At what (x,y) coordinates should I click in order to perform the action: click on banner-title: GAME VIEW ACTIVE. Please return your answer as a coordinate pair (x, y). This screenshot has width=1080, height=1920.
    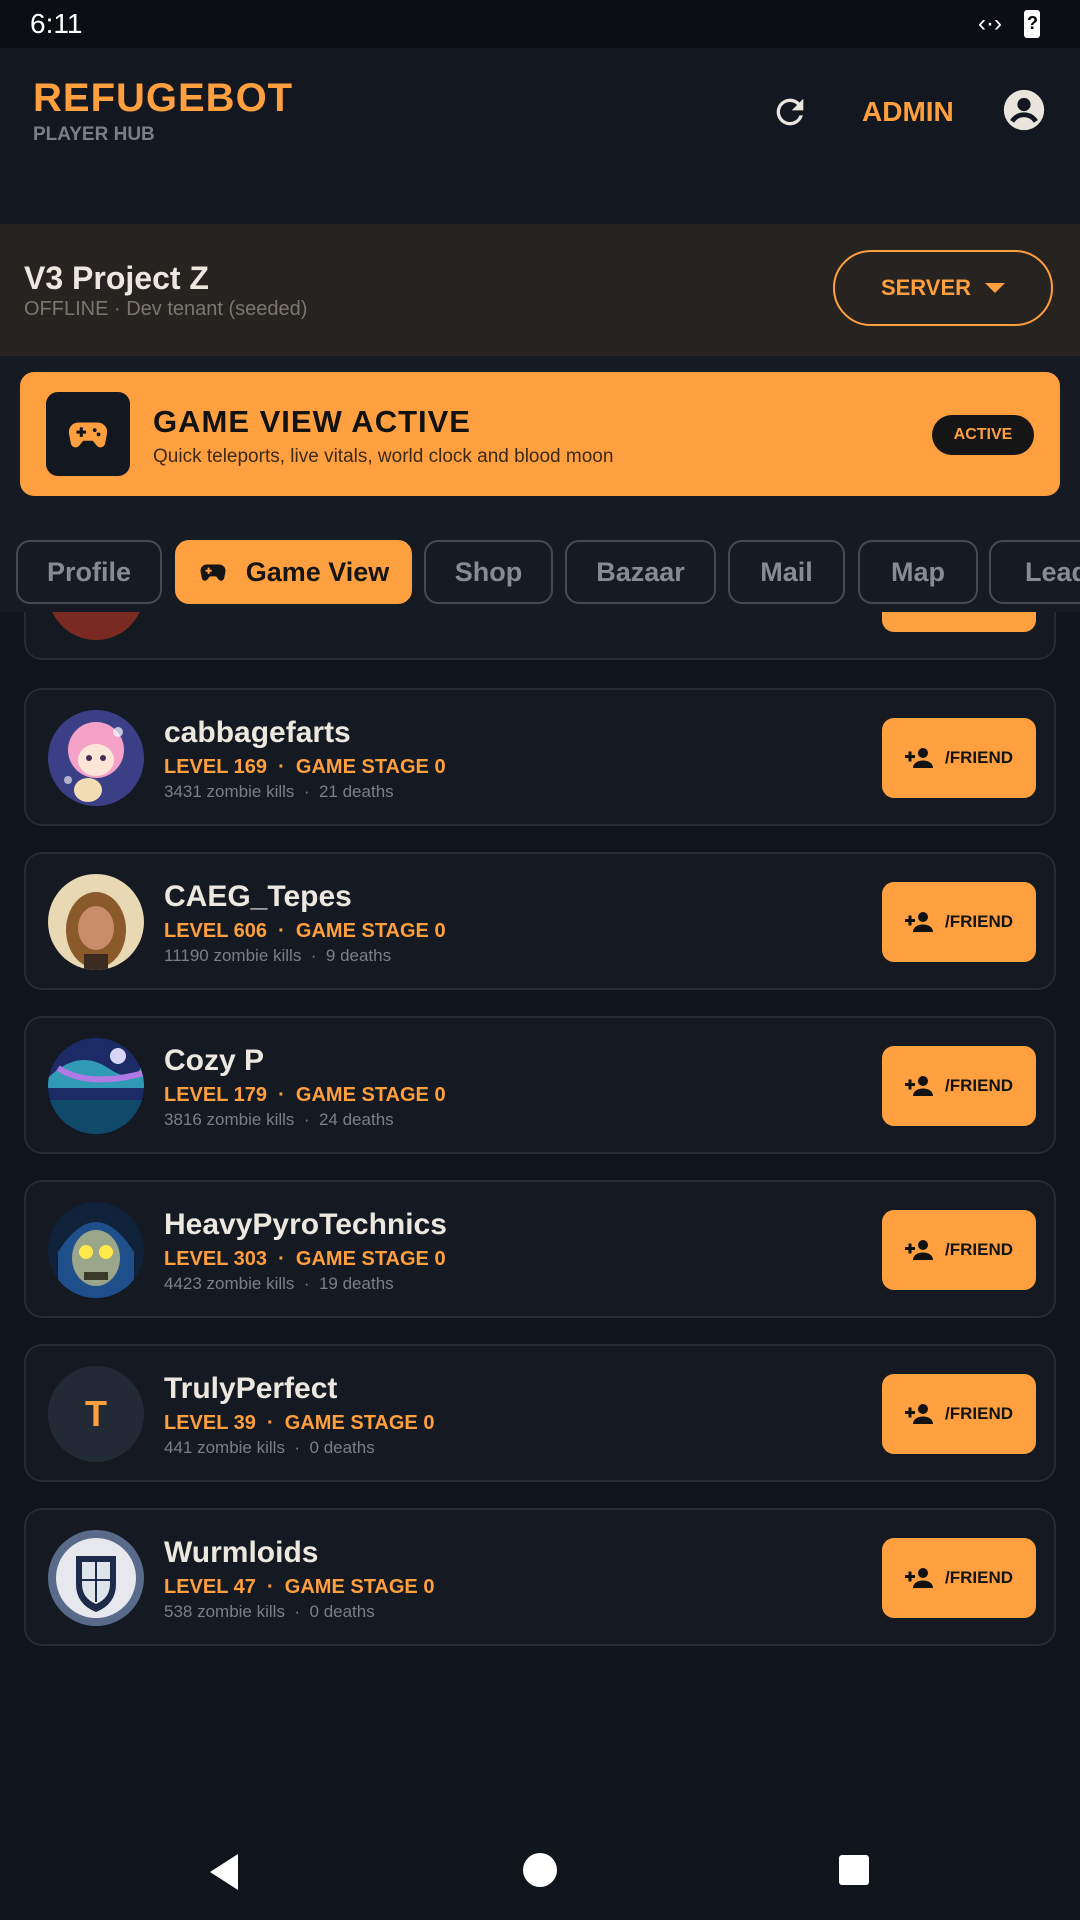
    Looking at the image, I should click on (312, 421).